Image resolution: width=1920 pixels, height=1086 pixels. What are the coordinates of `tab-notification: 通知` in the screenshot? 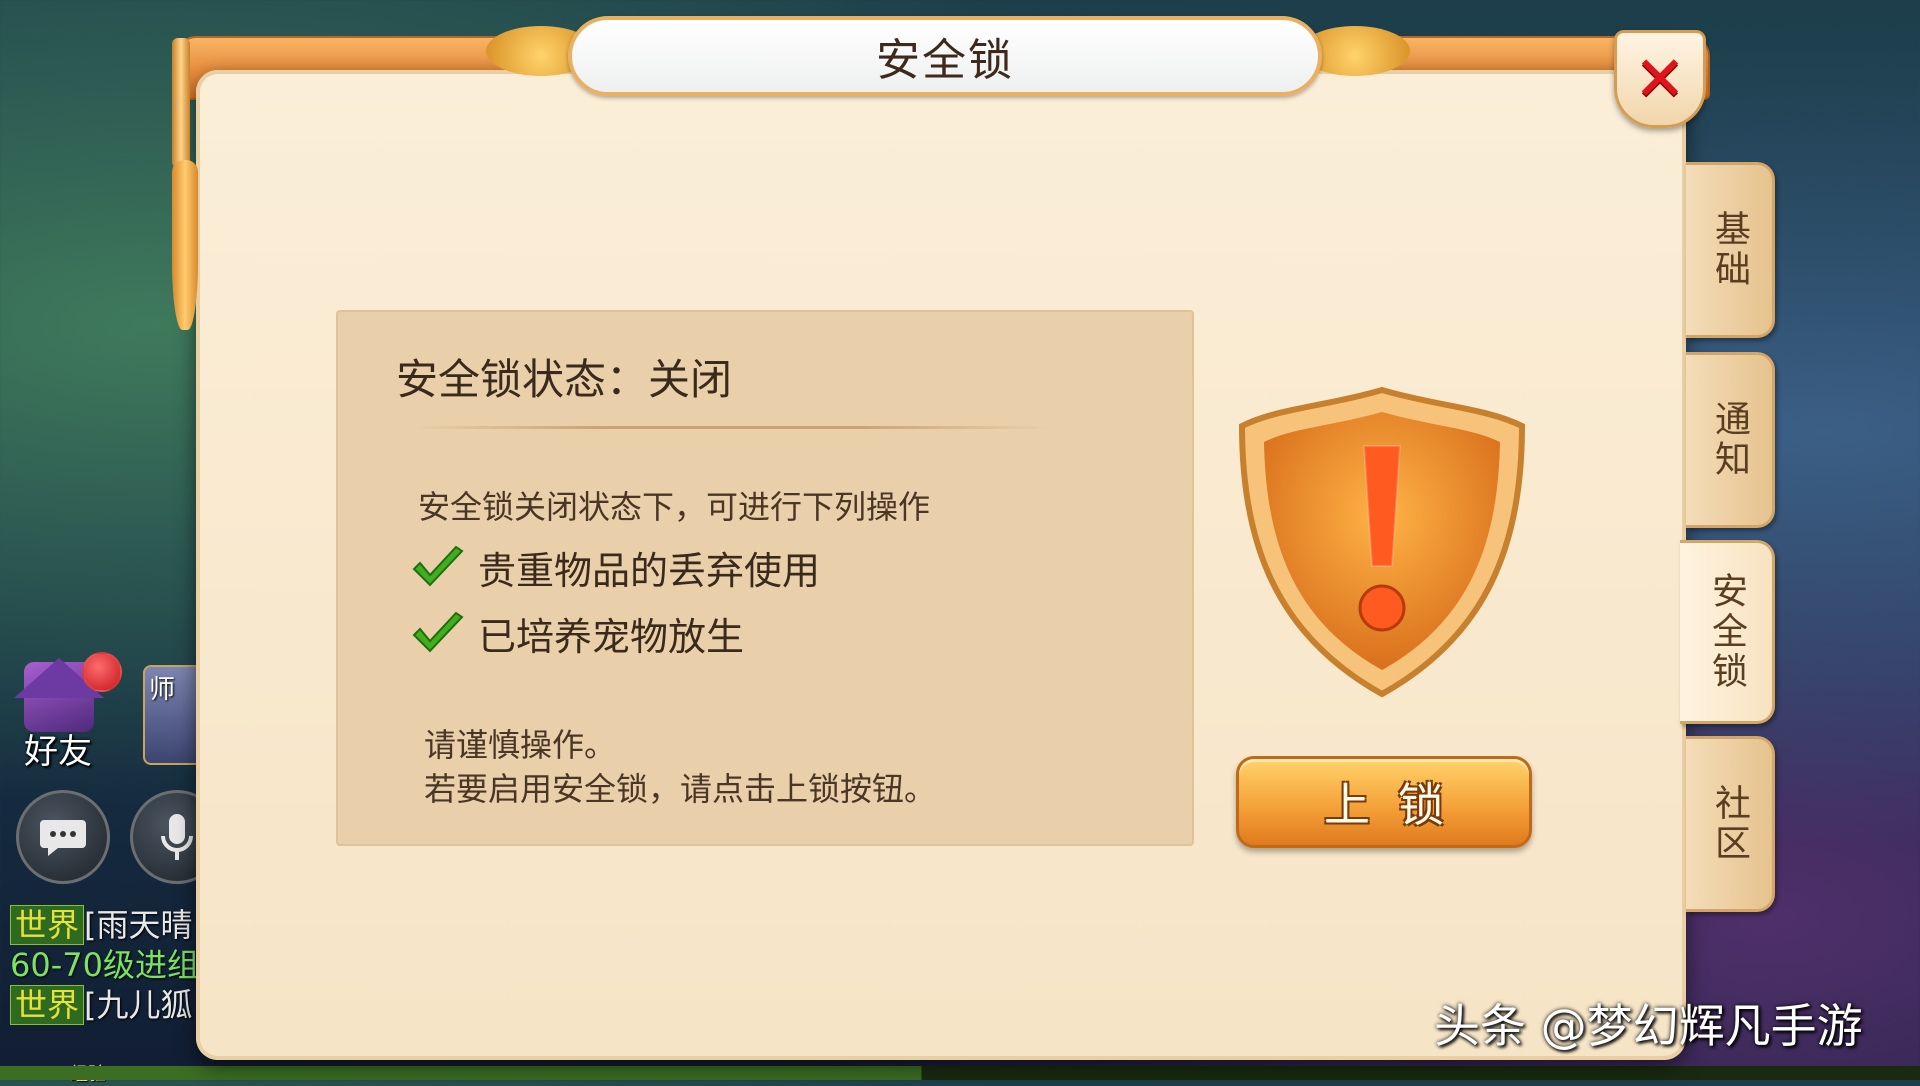 It's located at (1730, 440).